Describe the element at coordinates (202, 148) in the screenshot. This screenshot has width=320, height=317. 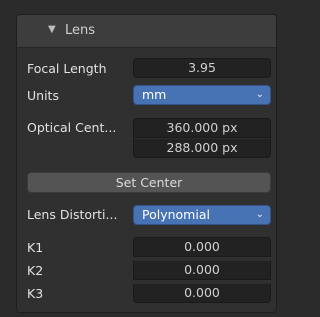
I see `optical-center-y-field: 288.000 px` at that location.